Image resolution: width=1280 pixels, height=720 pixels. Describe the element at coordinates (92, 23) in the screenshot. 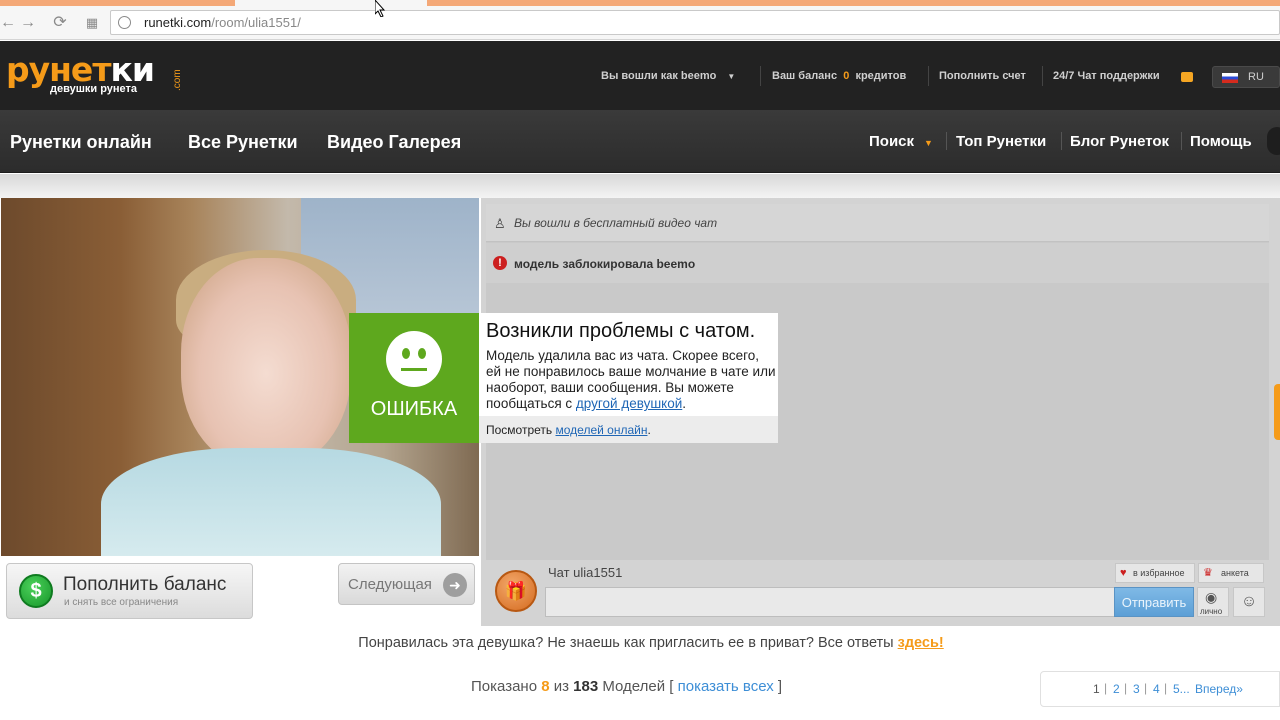

I see `apps-icon: ▦` at that location.